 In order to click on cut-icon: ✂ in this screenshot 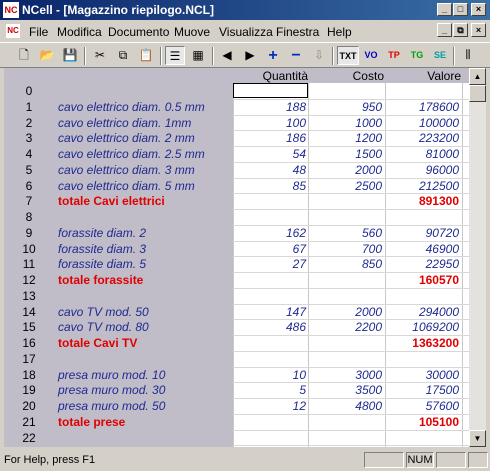, I will do `click(100, 55)`.